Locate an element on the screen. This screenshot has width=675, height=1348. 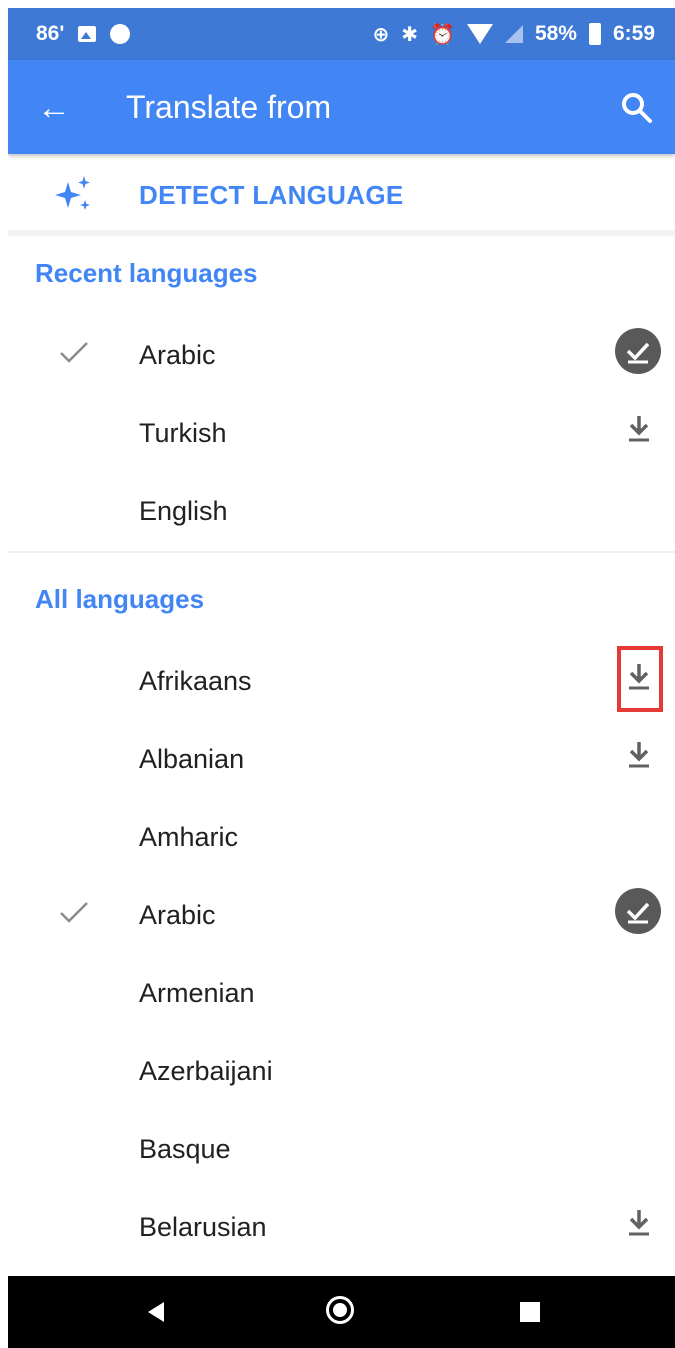
nav-back-icon is located at coordinates (156, 1312).